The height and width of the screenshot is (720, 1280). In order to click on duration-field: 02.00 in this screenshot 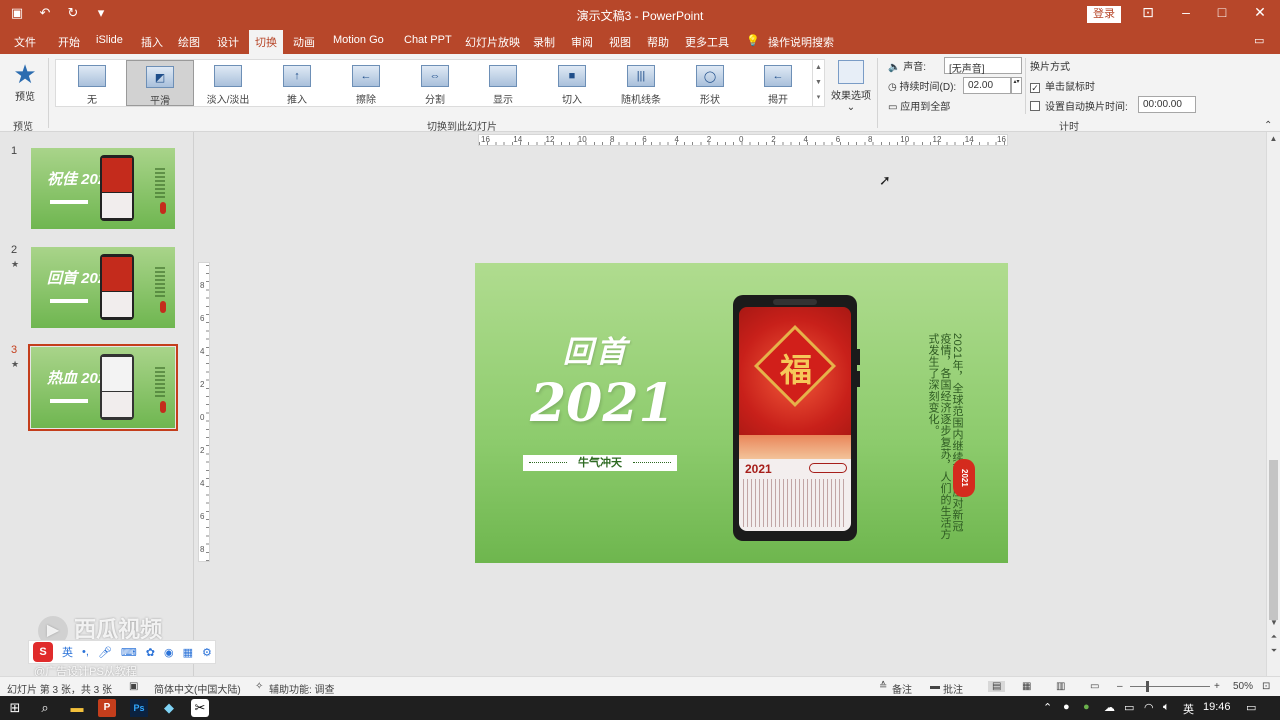, I will do `click(987, 85)`.